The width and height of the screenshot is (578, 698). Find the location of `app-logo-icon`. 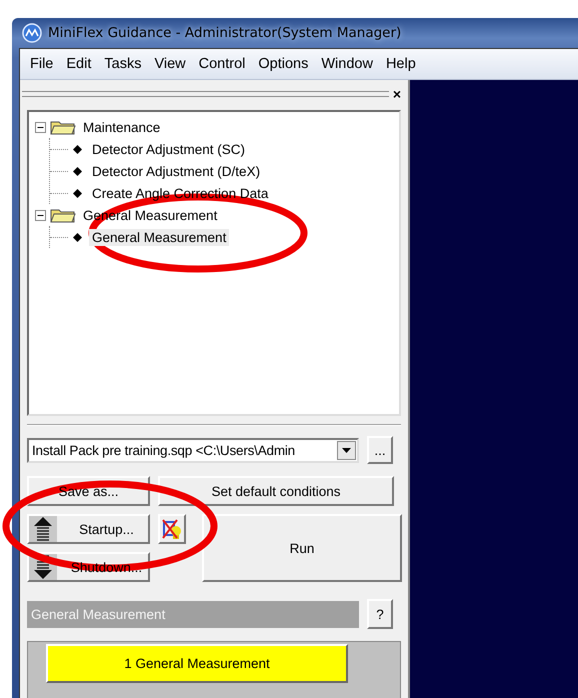

app-logo-icon is located at coordinates (32, 33).